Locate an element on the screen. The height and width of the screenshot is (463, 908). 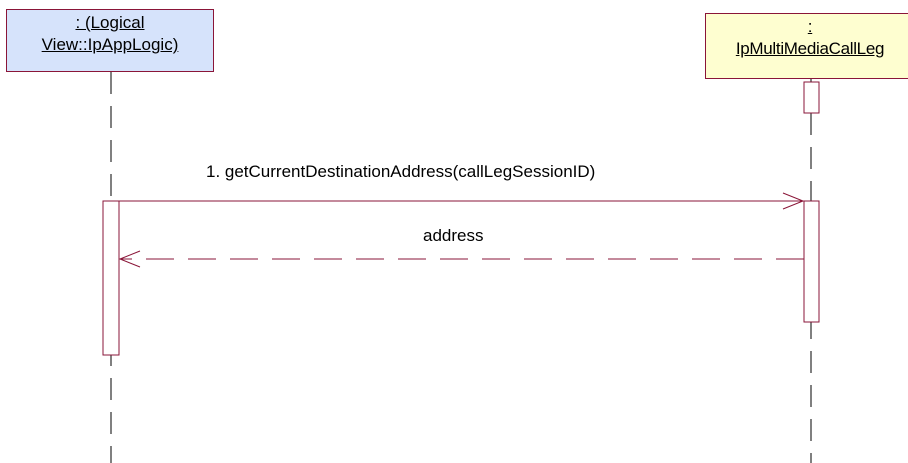
activation-bar-right is located at coordinates (811, 261).